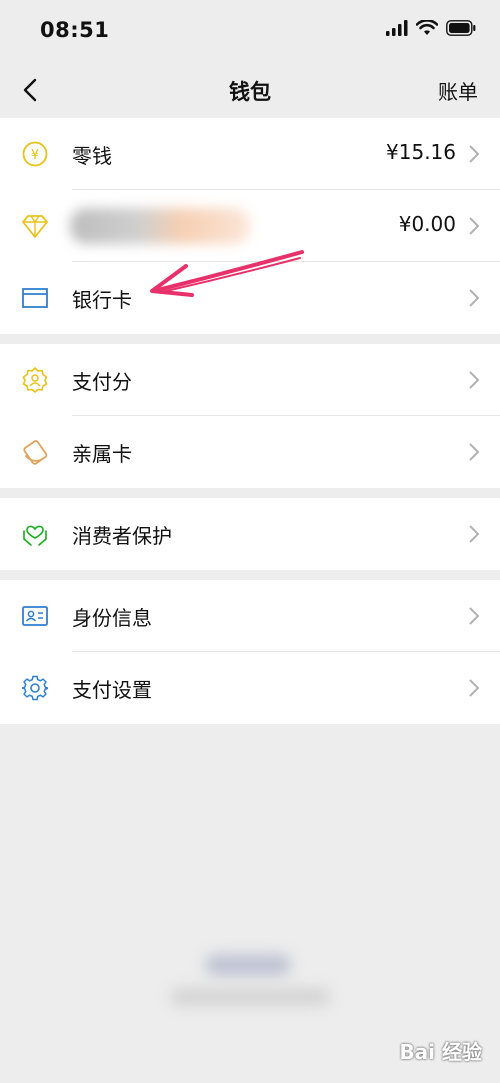 This screenshot has width=500, height=1083. I want to click on status-time: 08:51, so click(75, 30).